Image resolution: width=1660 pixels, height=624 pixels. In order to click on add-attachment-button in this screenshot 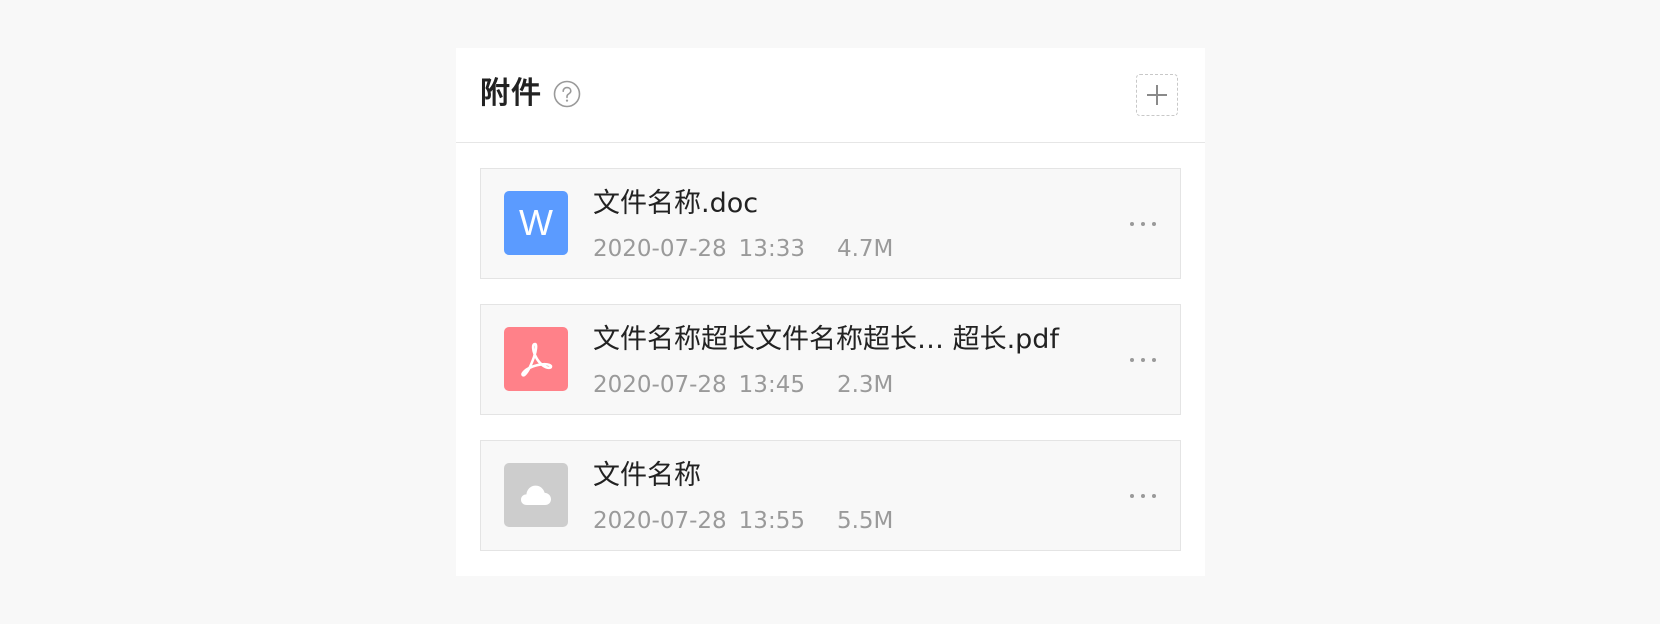, I will do `click(1157, 95)`.